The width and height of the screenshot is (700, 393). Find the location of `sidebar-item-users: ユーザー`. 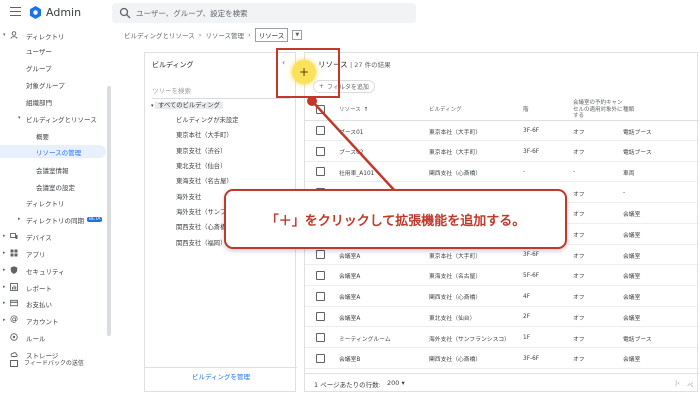

sidebar-item-users: ユーザー is located at coordinates (26, 50).